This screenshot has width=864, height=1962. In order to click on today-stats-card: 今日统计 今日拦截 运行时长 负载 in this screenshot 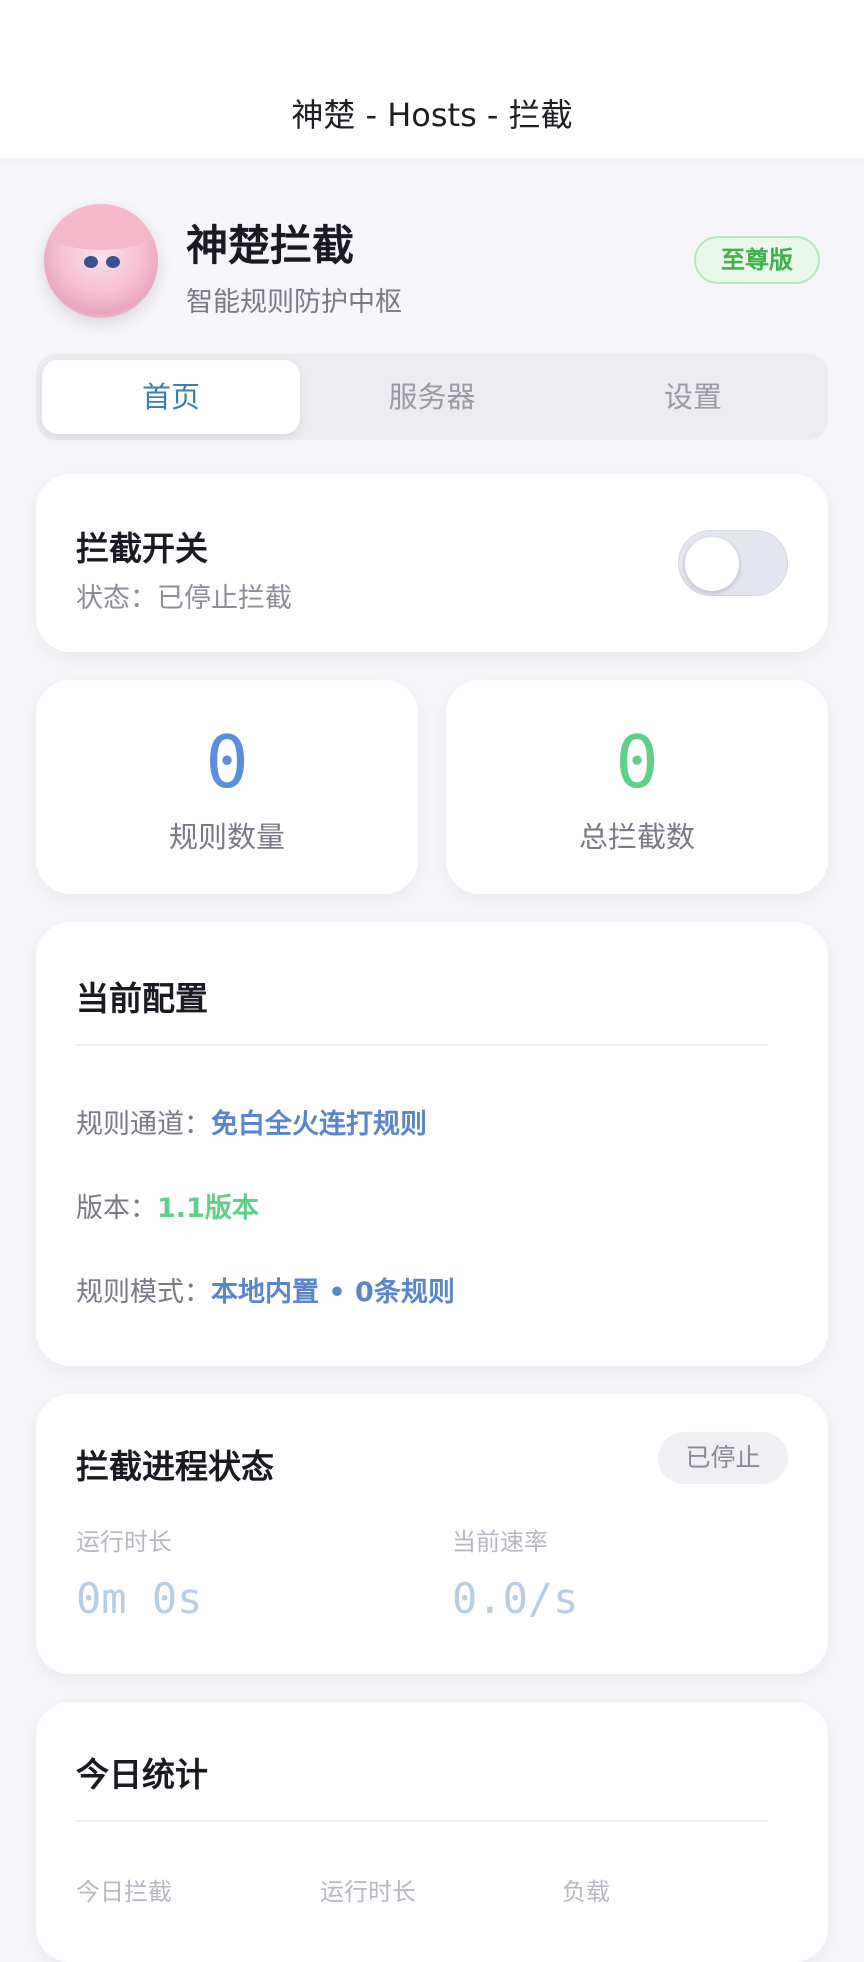, I will do `click(432, 1832)`.